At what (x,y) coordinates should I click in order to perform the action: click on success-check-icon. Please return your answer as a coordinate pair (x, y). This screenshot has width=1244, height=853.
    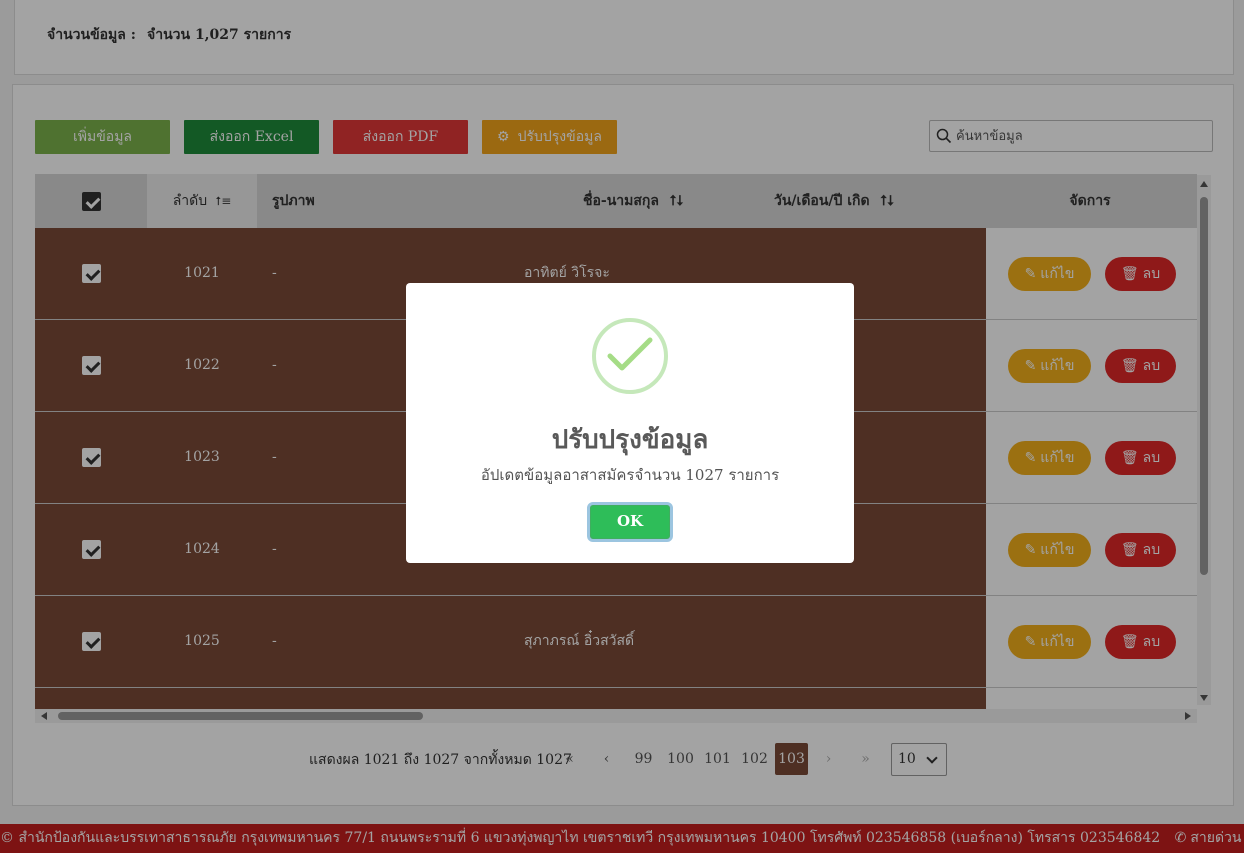
    Looking at the image, I should click on (630, 356).